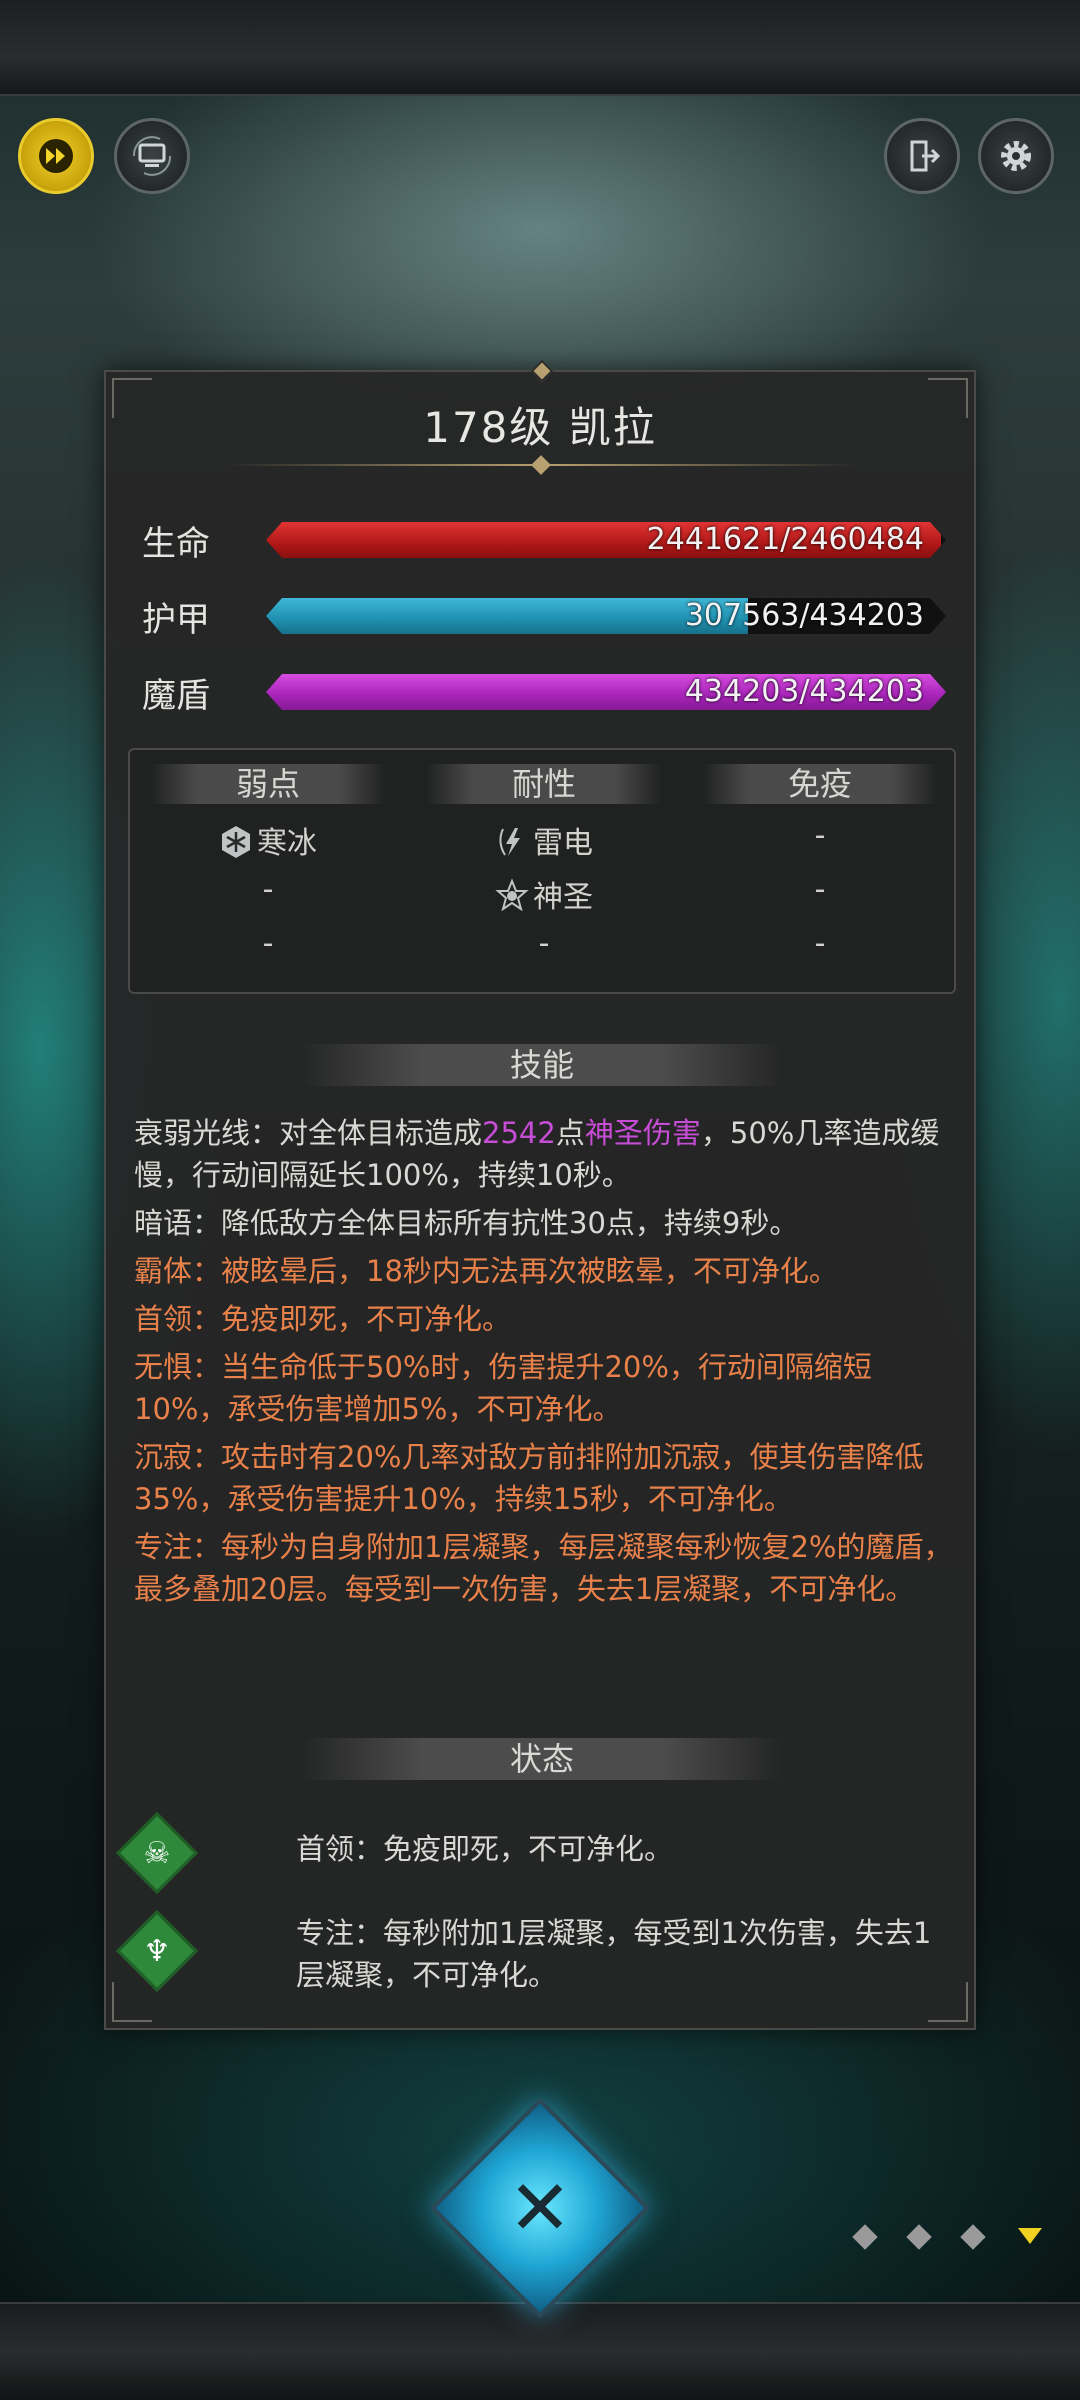  I want to click on fast-forward-icon, so click(56, 156).